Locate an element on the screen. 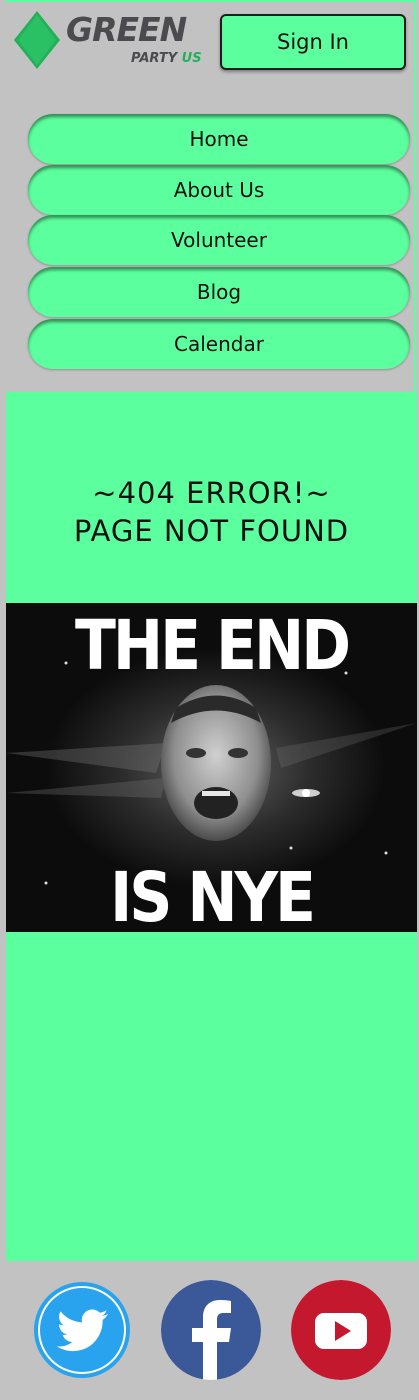 The image size is (419, 1400). nav-item-calendar: Calendar is located at coordinates (219, 344).